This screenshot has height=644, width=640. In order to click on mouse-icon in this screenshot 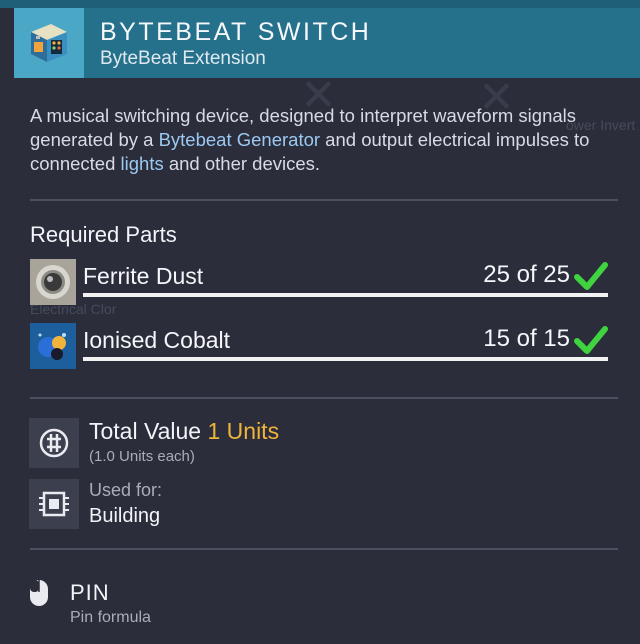, I will do `click(39, 593)`.